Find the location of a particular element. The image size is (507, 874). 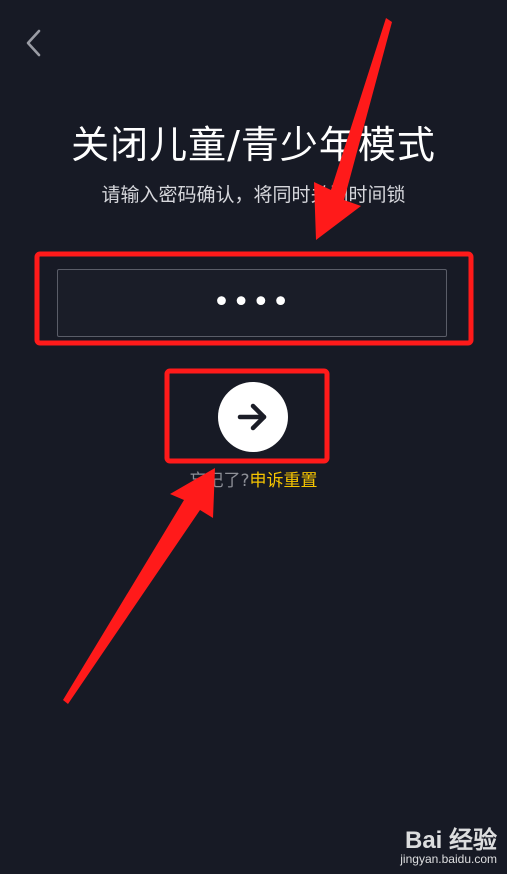

forgot-text: 忘记了? is located at coordinates (219, 481).